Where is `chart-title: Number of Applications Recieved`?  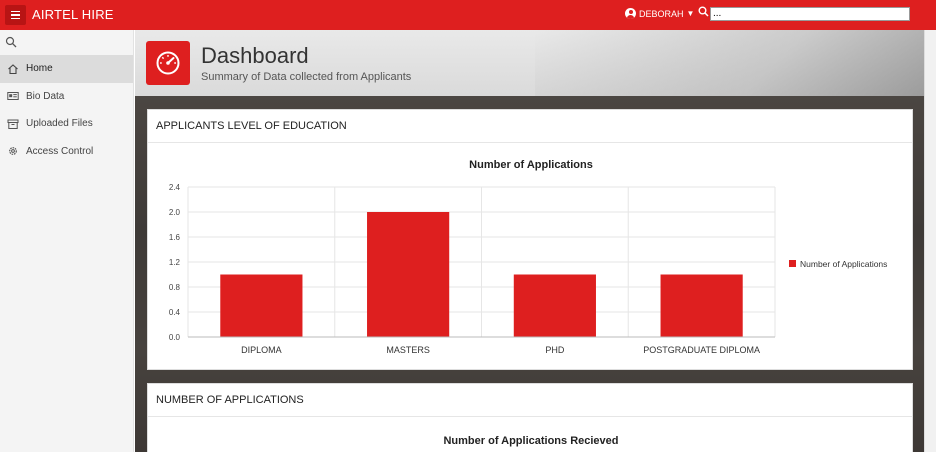 chart-title: Number of Applications Recieved is located at coordinates (531, 441).